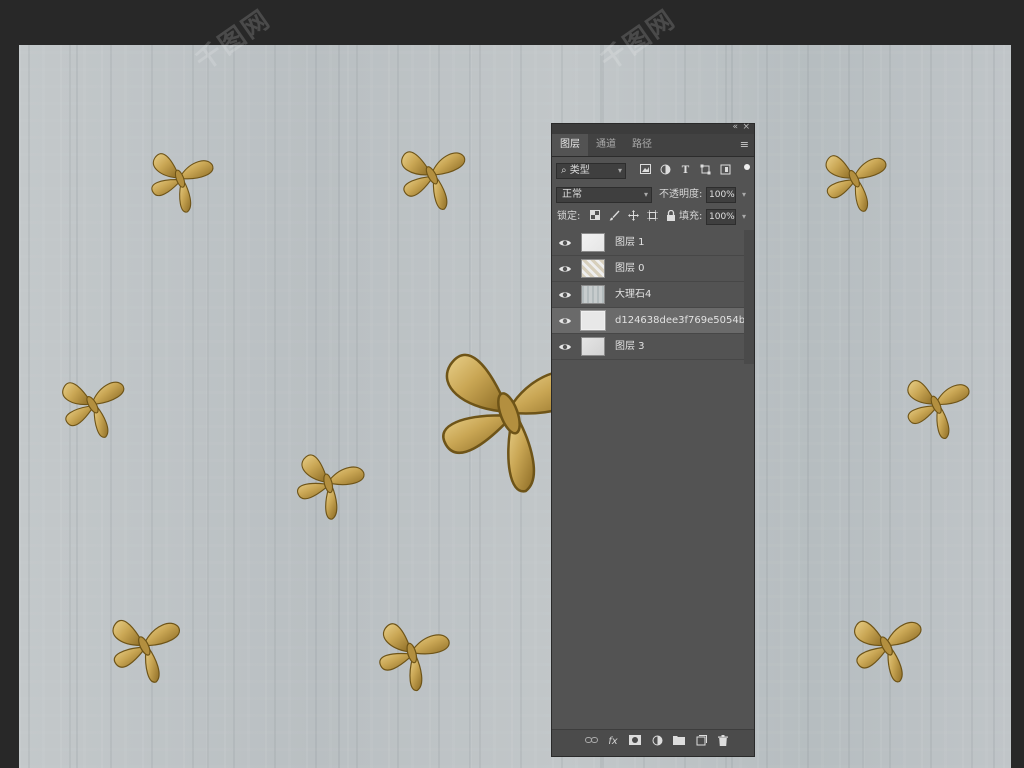 The height and width of the screenshot is (768, 1024). What do you see at coordinates (723, 742) in the screenshot?
I see `trash-delete-icon` at bounding box center [723, 742].